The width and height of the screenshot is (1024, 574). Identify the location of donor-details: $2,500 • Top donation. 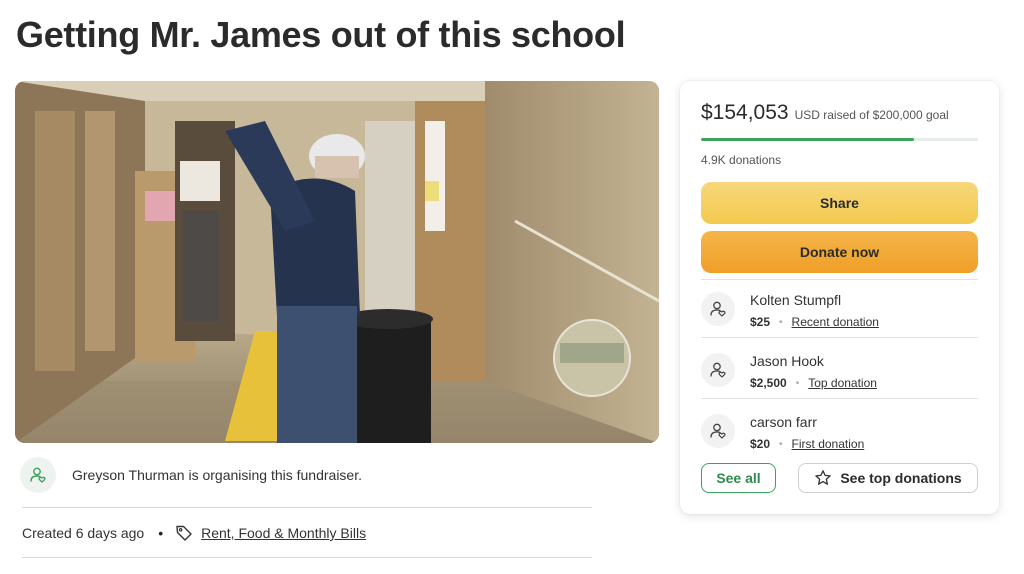
(813, 383).